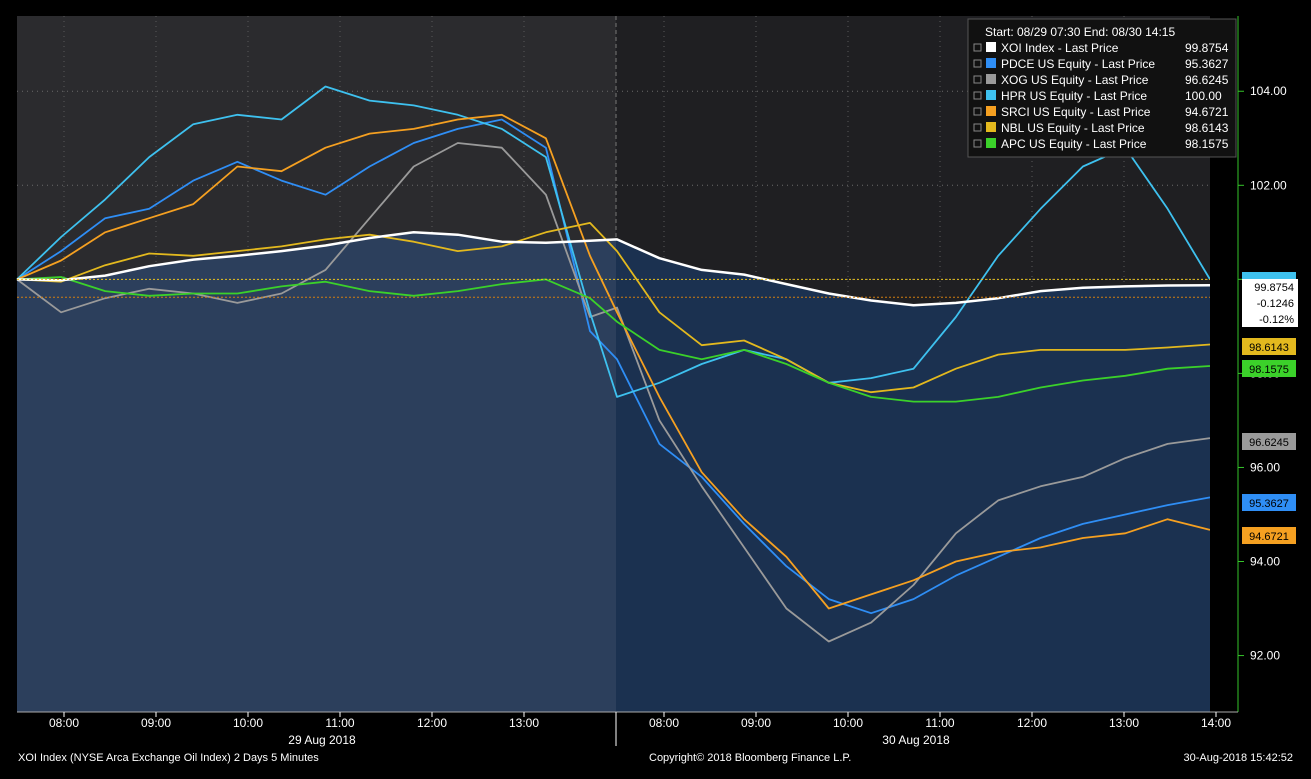 The width and height of the screenshot is (1311, 779). Describe the element at coordinates (1124, 723) in the screenshot. I see `x-tick-label-d2-5: 13:00` at that location.